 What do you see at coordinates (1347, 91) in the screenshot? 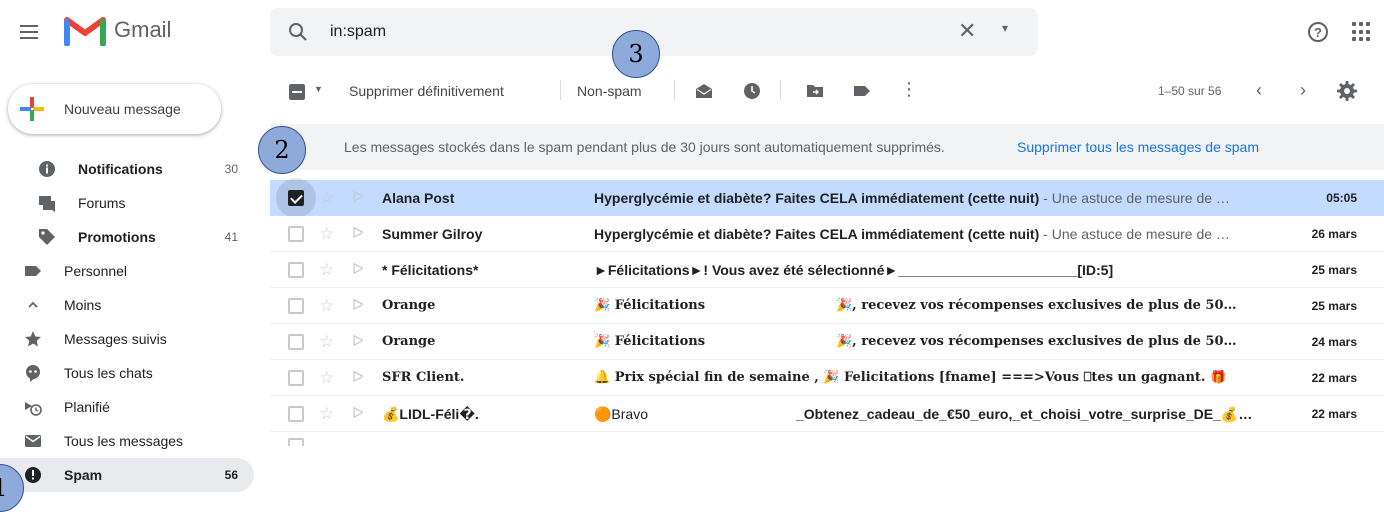
I see `settings-gear-icon` at bounding box center [1347, 91].